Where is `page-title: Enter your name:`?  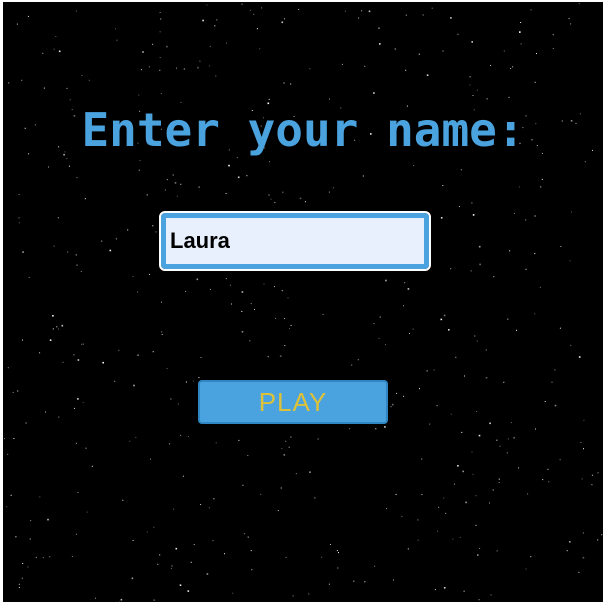 page-title: Enter your name: is located at coordinates (303, 130).